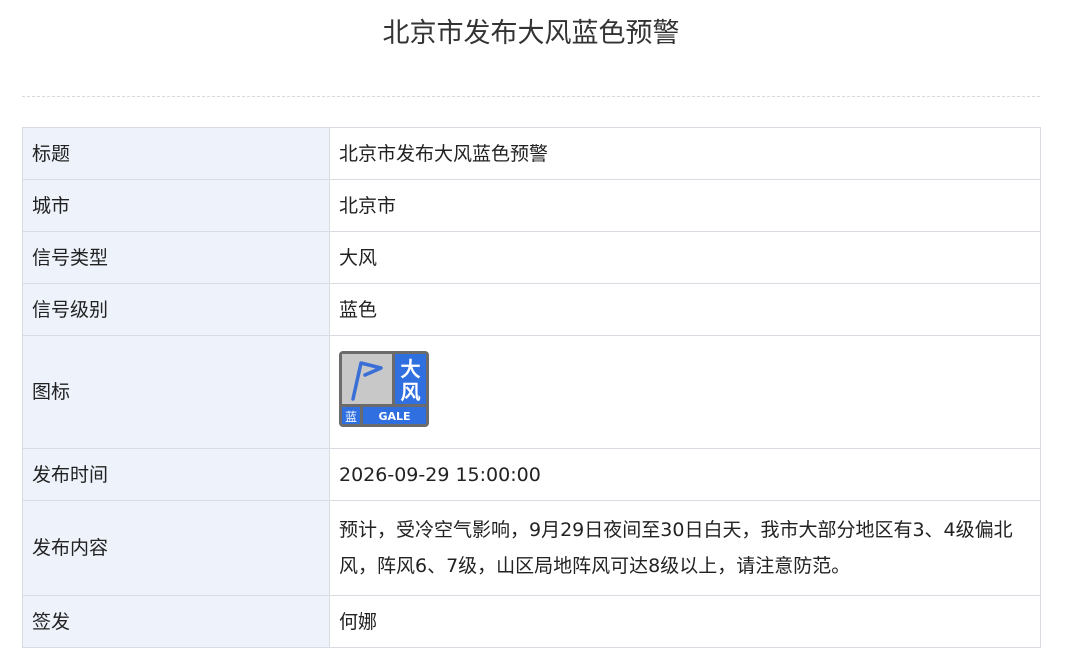 Image resolution: width=1080 pixels, height=652 pixels. Describe the element at coordinates (685, 621) in the screenshot. I see `row-value: 何娜` at that location.